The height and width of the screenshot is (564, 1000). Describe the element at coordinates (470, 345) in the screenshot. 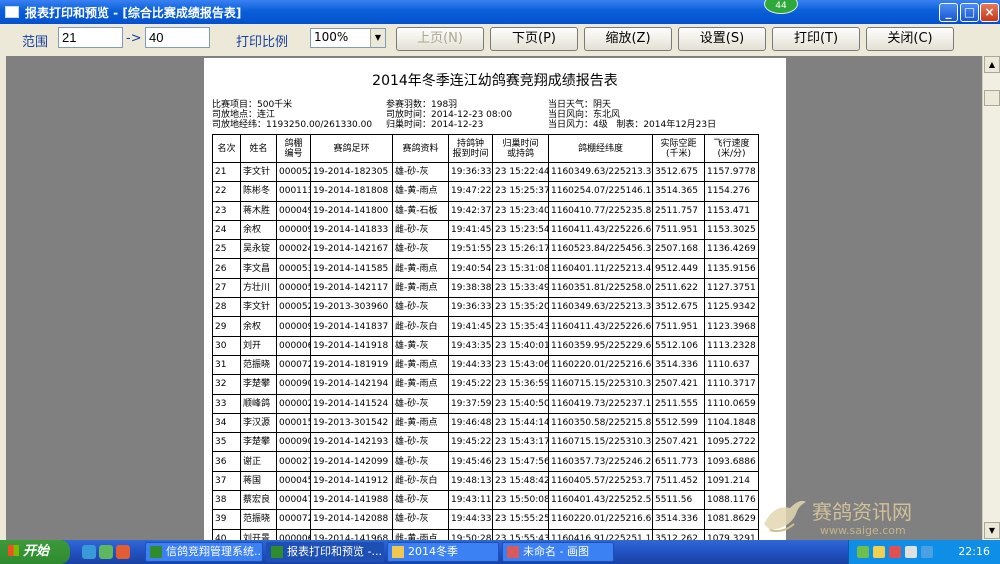

I see `table-cell: 19:43:35` at that location.